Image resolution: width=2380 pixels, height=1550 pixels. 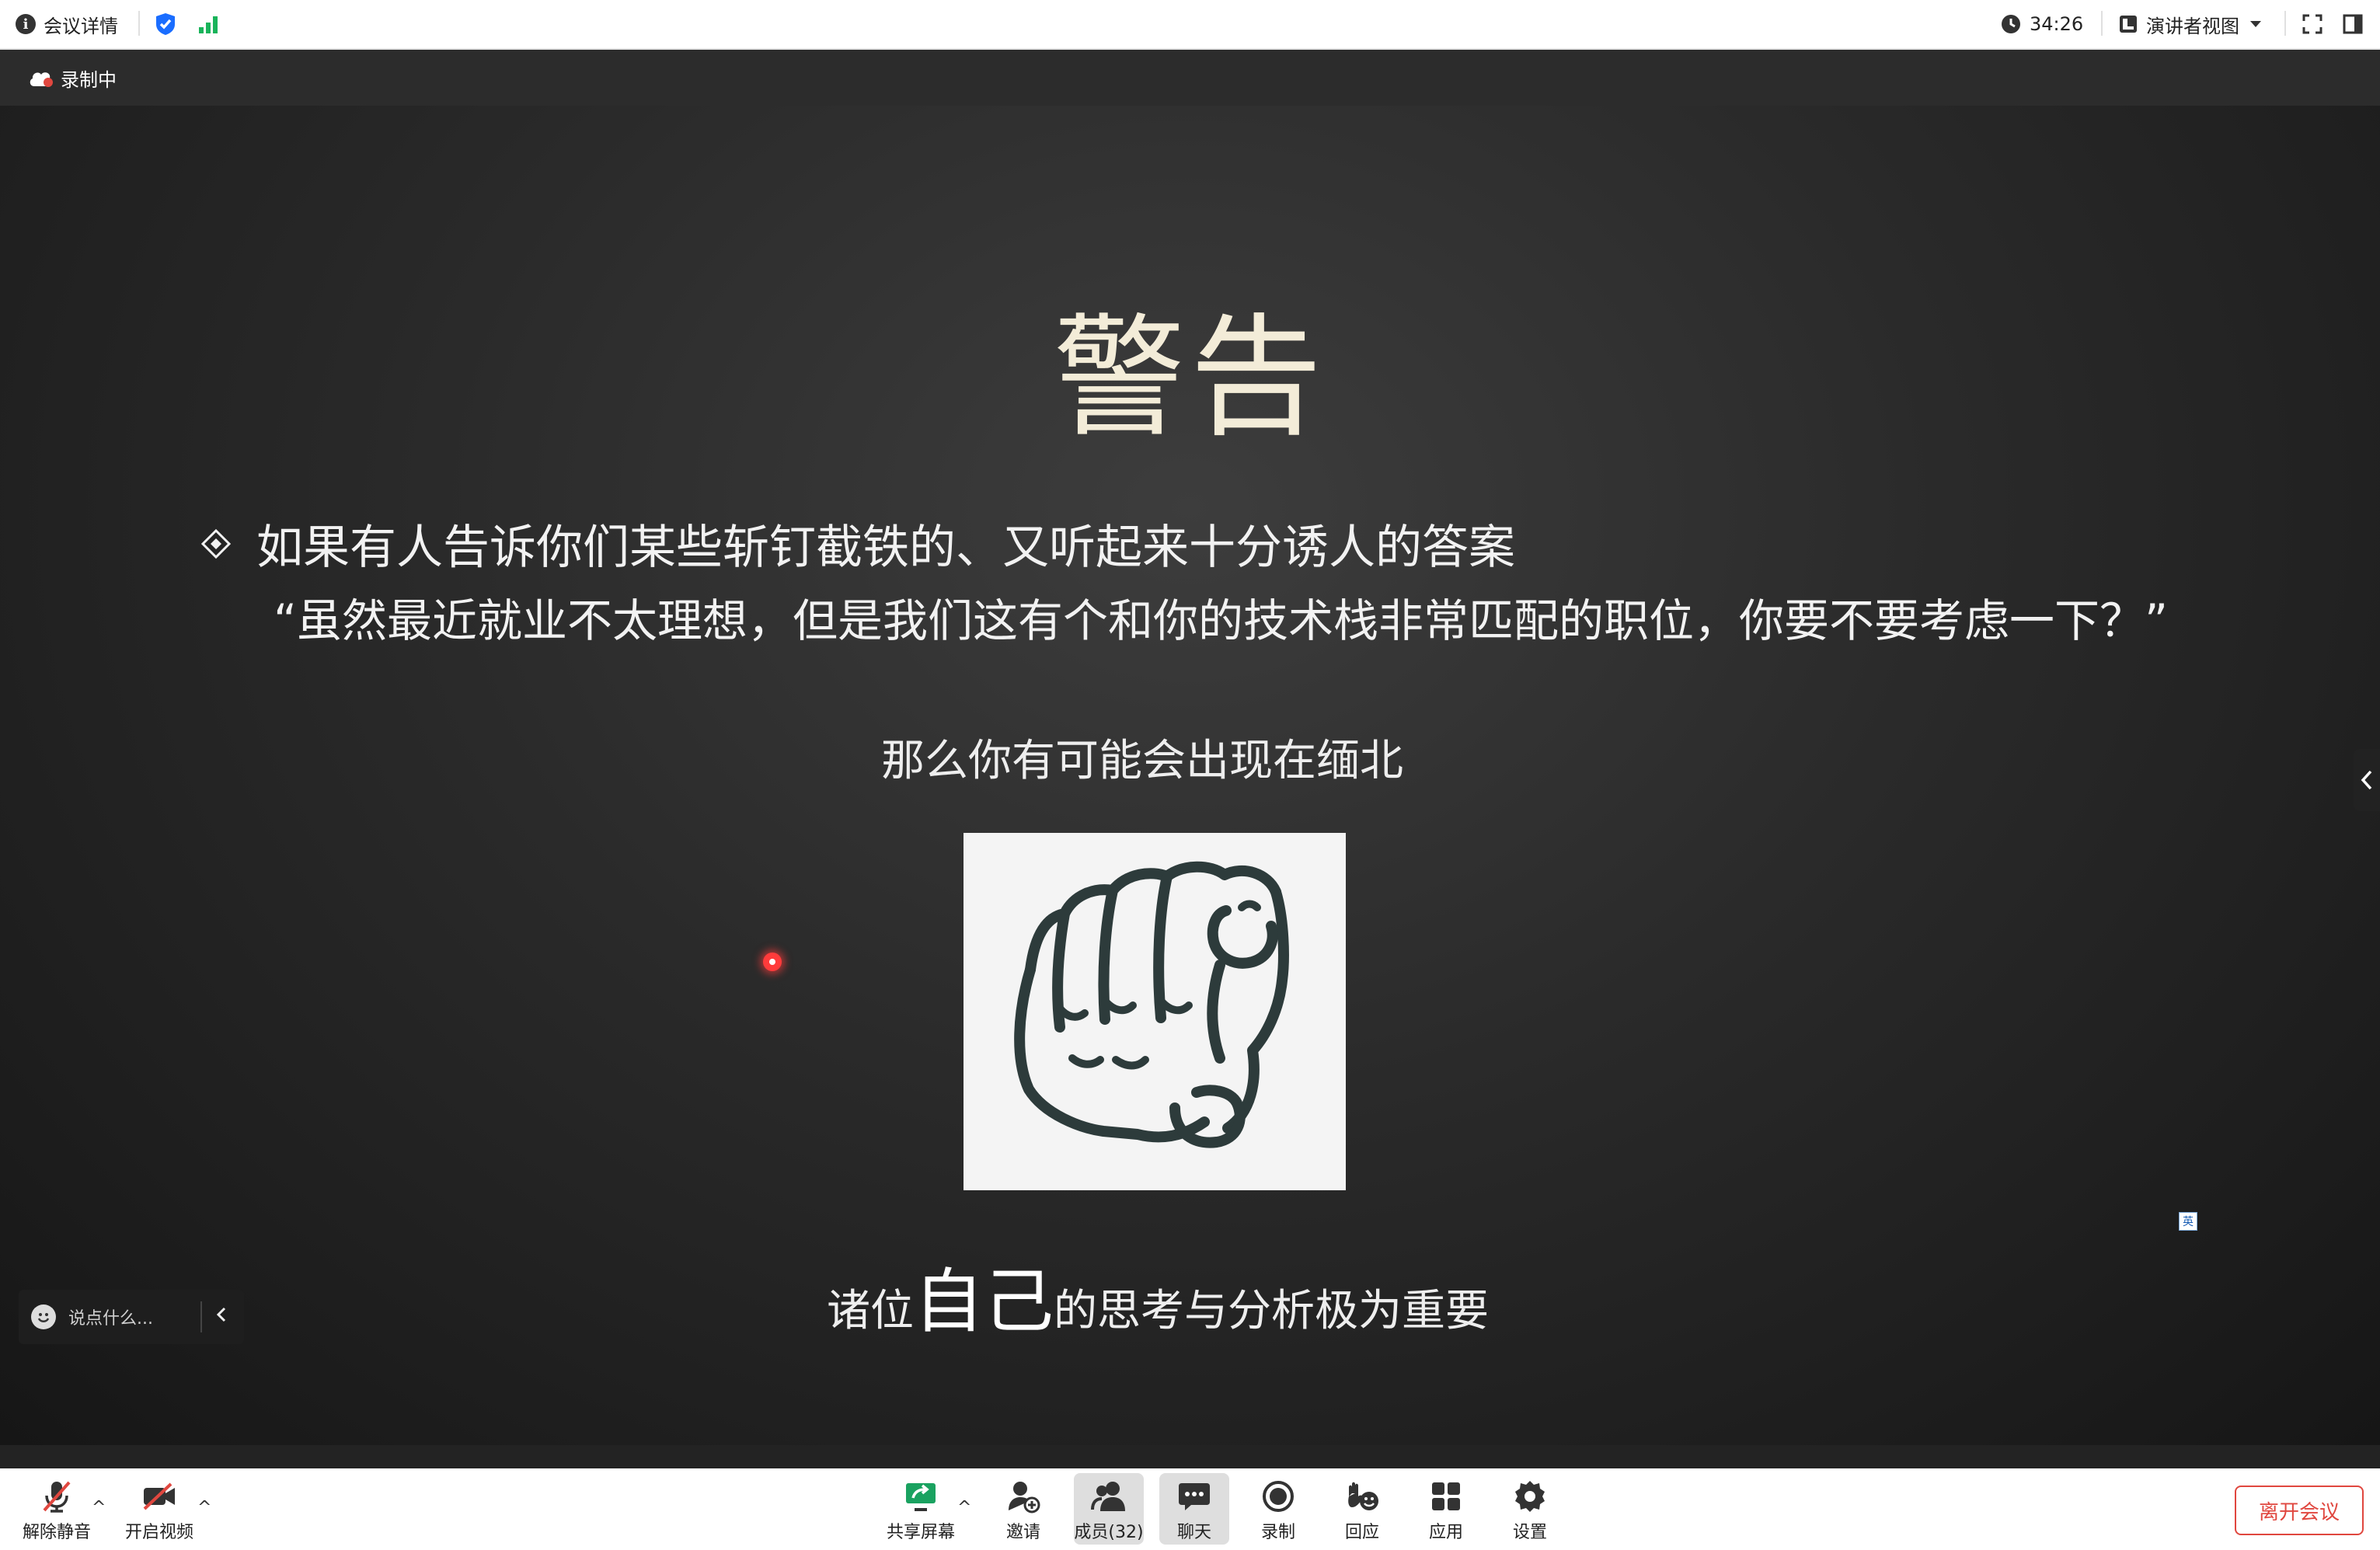 What do you see at coordinates (2188, 1221) in the screenshot?
I see `ime-indicator: 英` at bounding box center [2188, 1221].